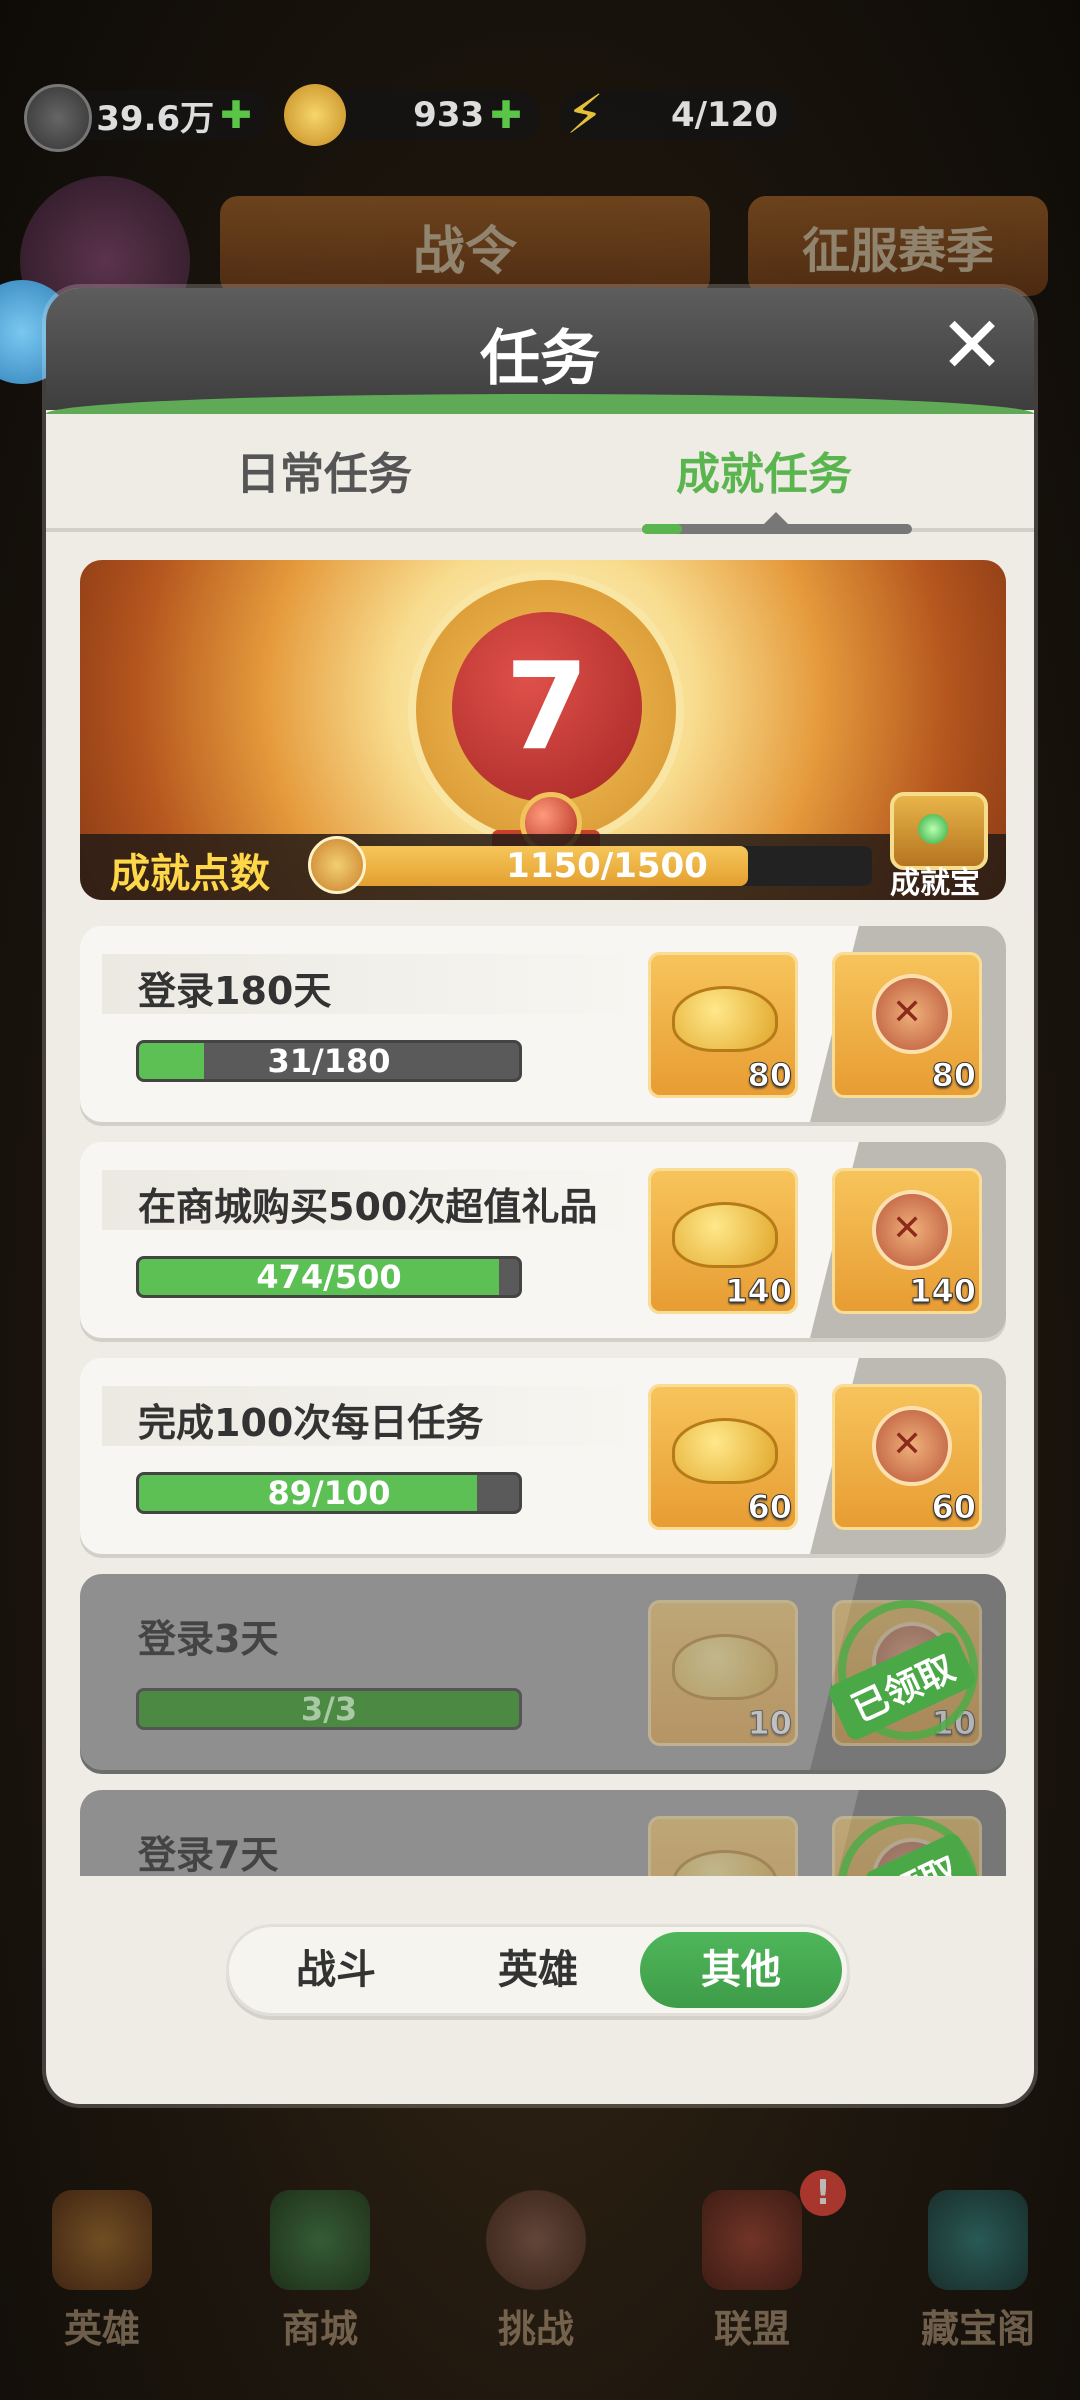 The height and width of the screenshot is (2400, 1080). What do you see at coordinates (935, 883) in the screenshot?
I see `chest-label: 成就宝箱` at bounding box center [935, 883].